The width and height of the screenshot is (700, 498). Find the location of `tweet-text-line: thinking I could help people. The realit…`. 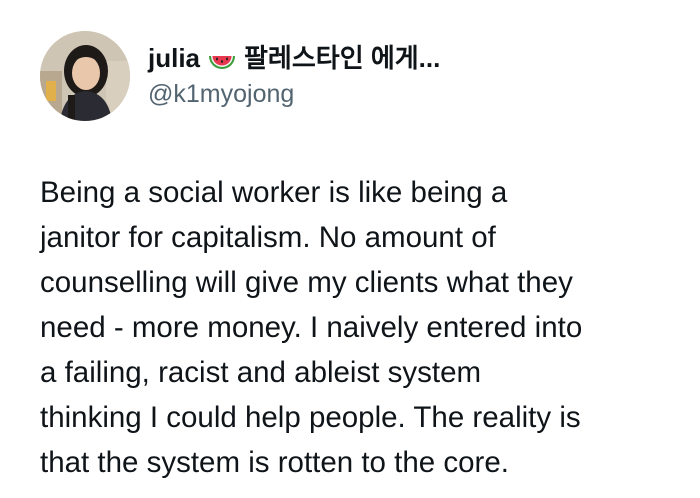

tweet-text-line: thinking I could help people. The realit… is located at coordinates (310, 417).